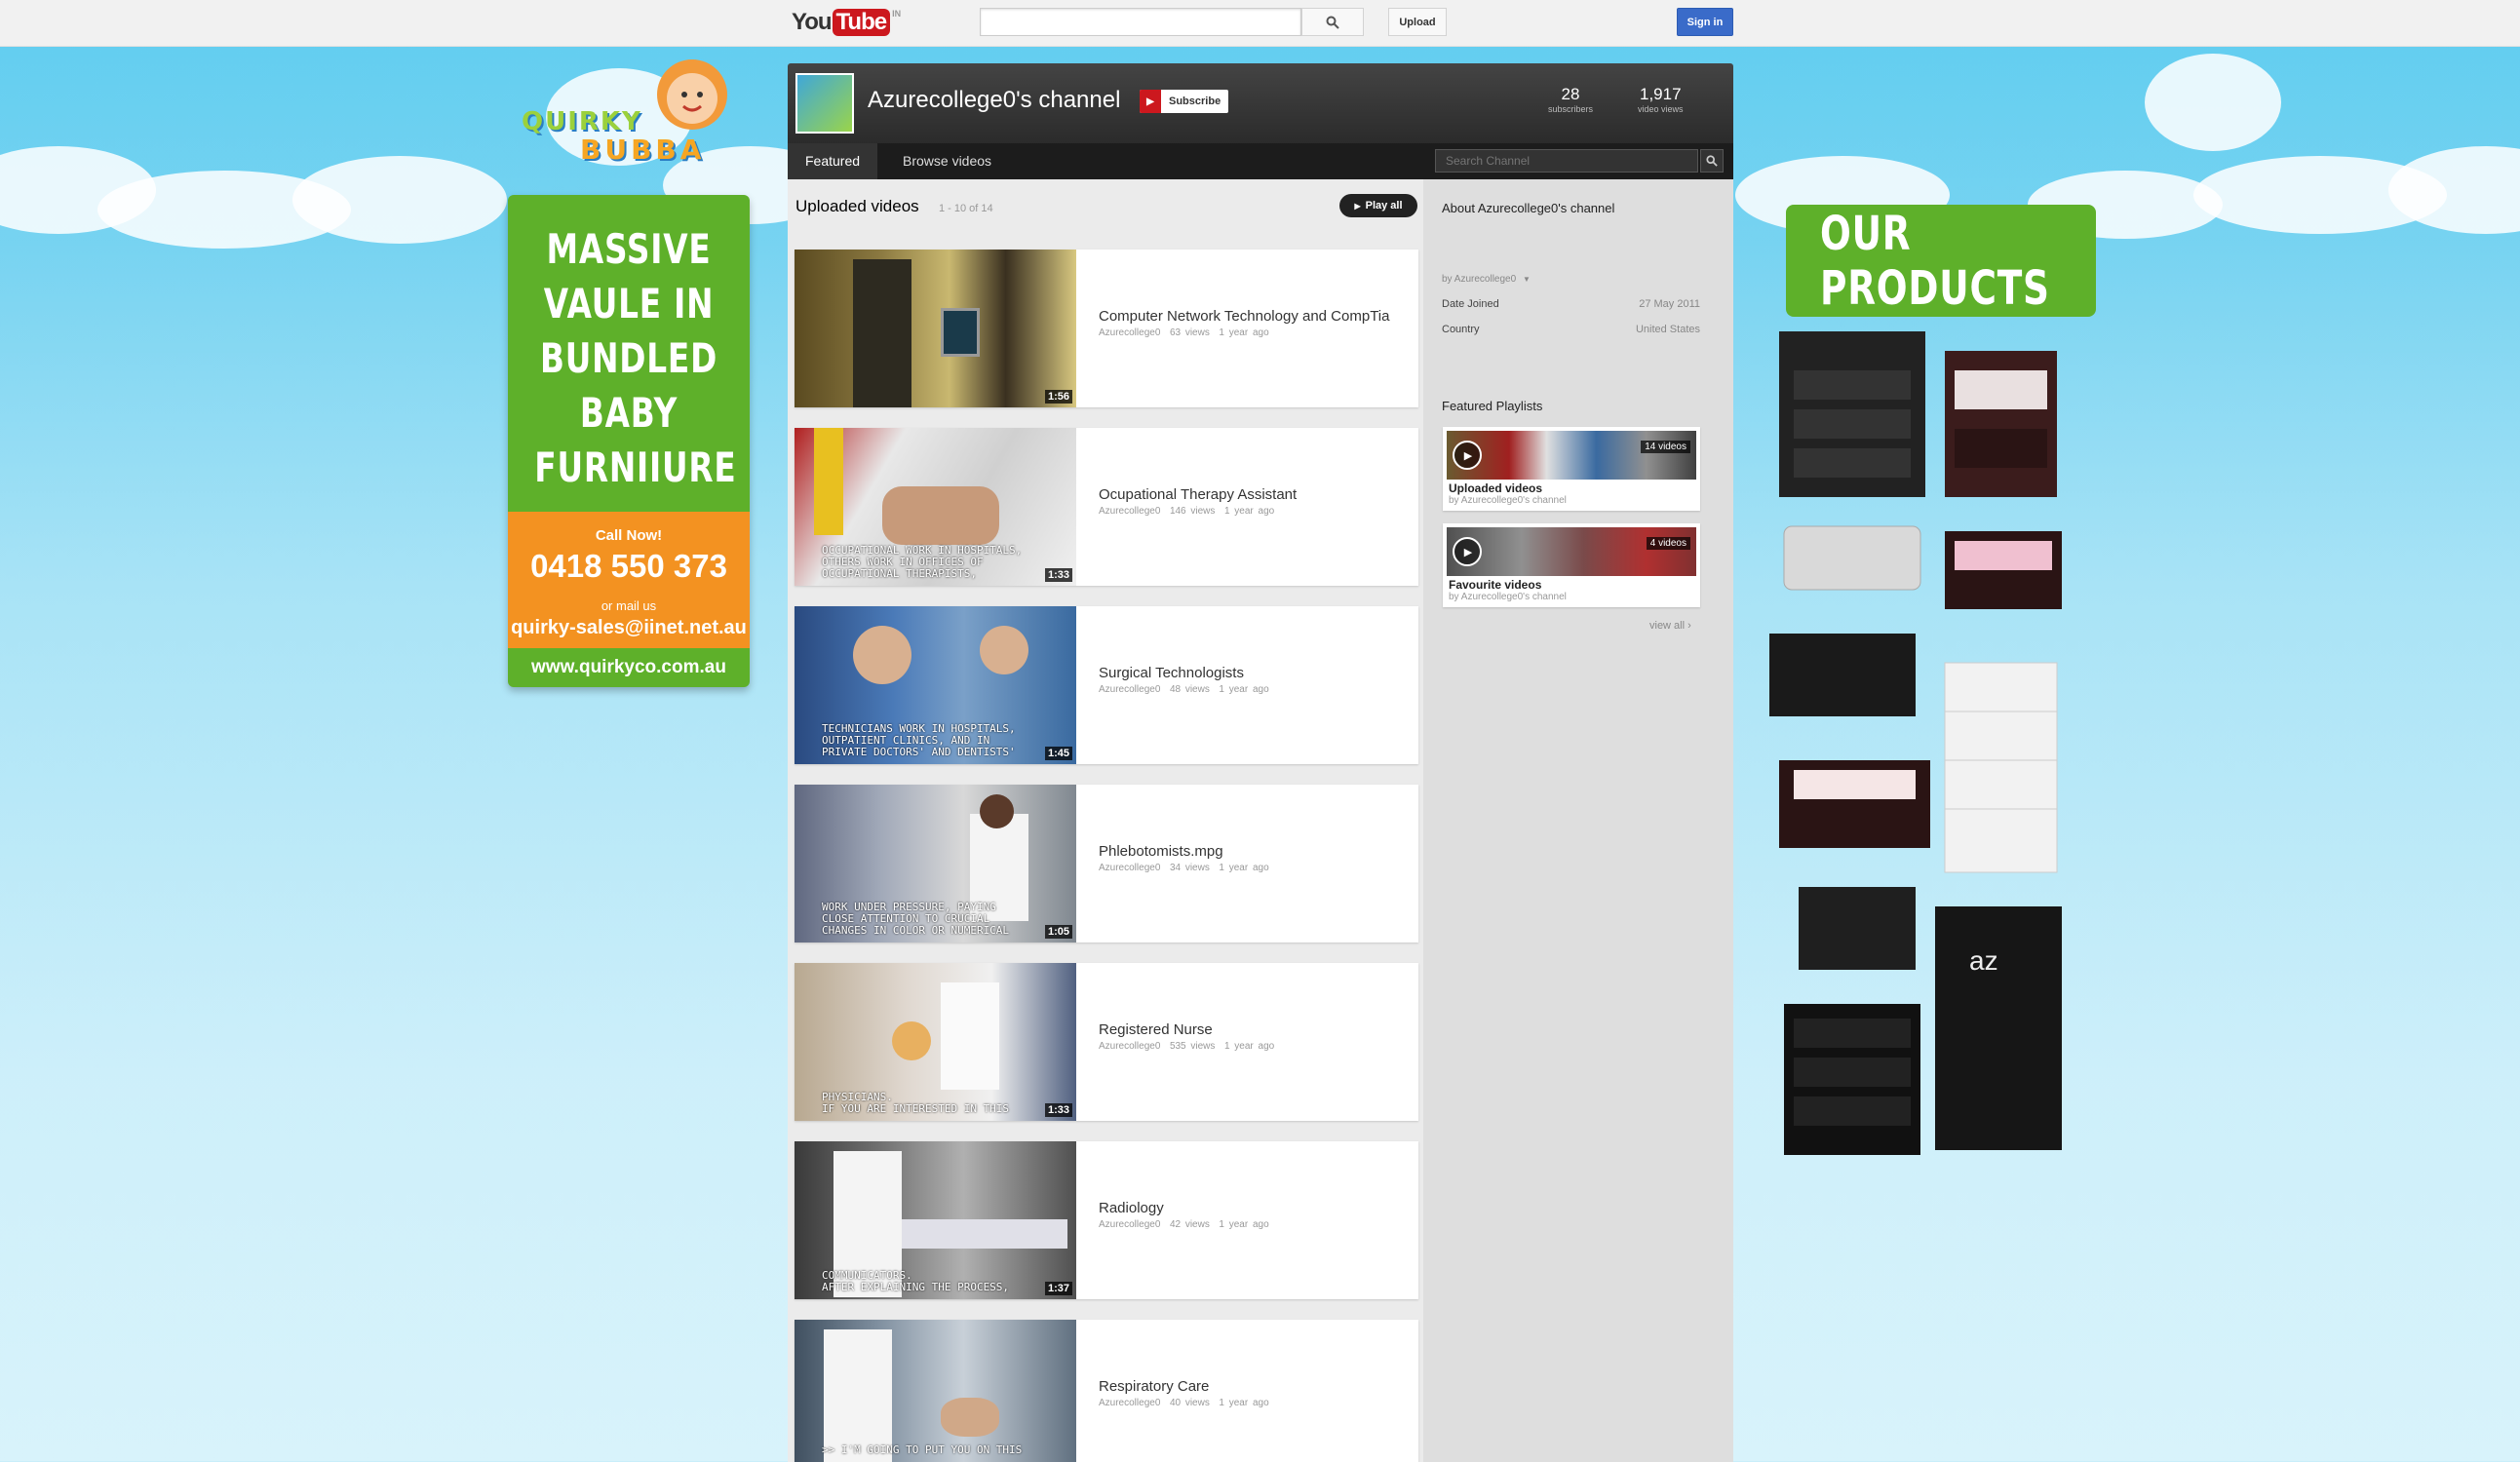 The image size is (2520, 1462). What do you see at coordinates (1058, 1110) in the screenshot?
I see `video-duration: 1:33` at bounding box center [1058, 1110].